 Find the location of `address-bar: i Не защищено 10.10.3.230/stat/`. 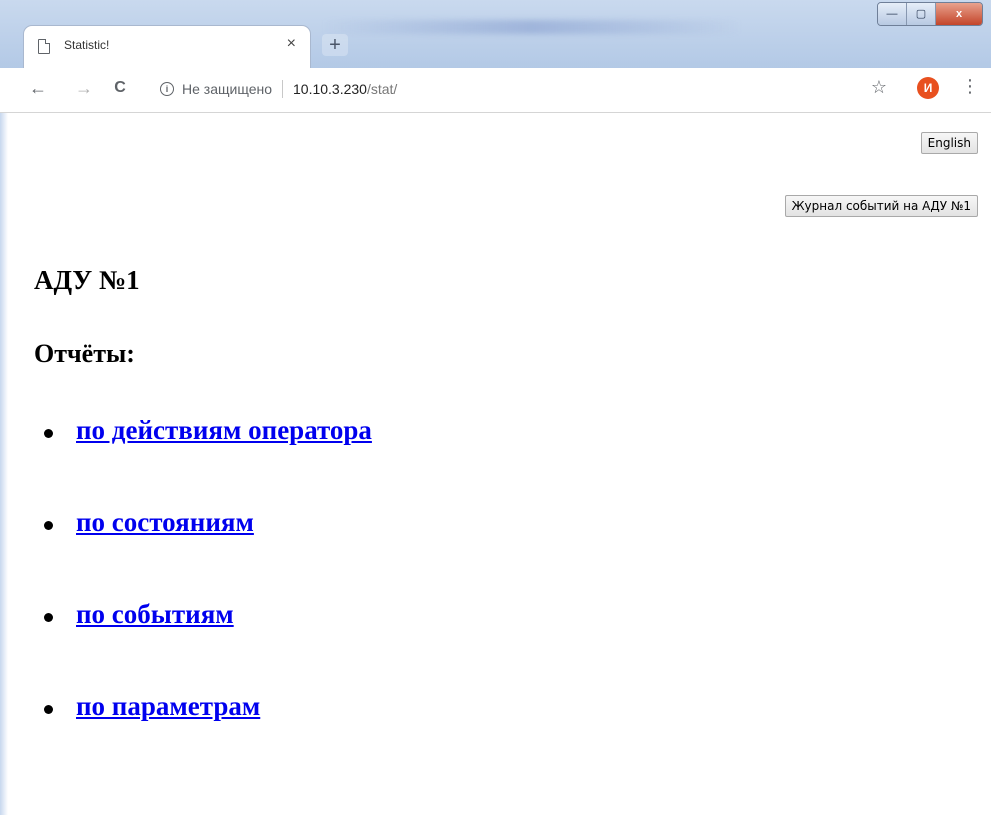

address-bar: i Не защищено 10.10.3.230/stat/ is located at coordinates (526, 89).